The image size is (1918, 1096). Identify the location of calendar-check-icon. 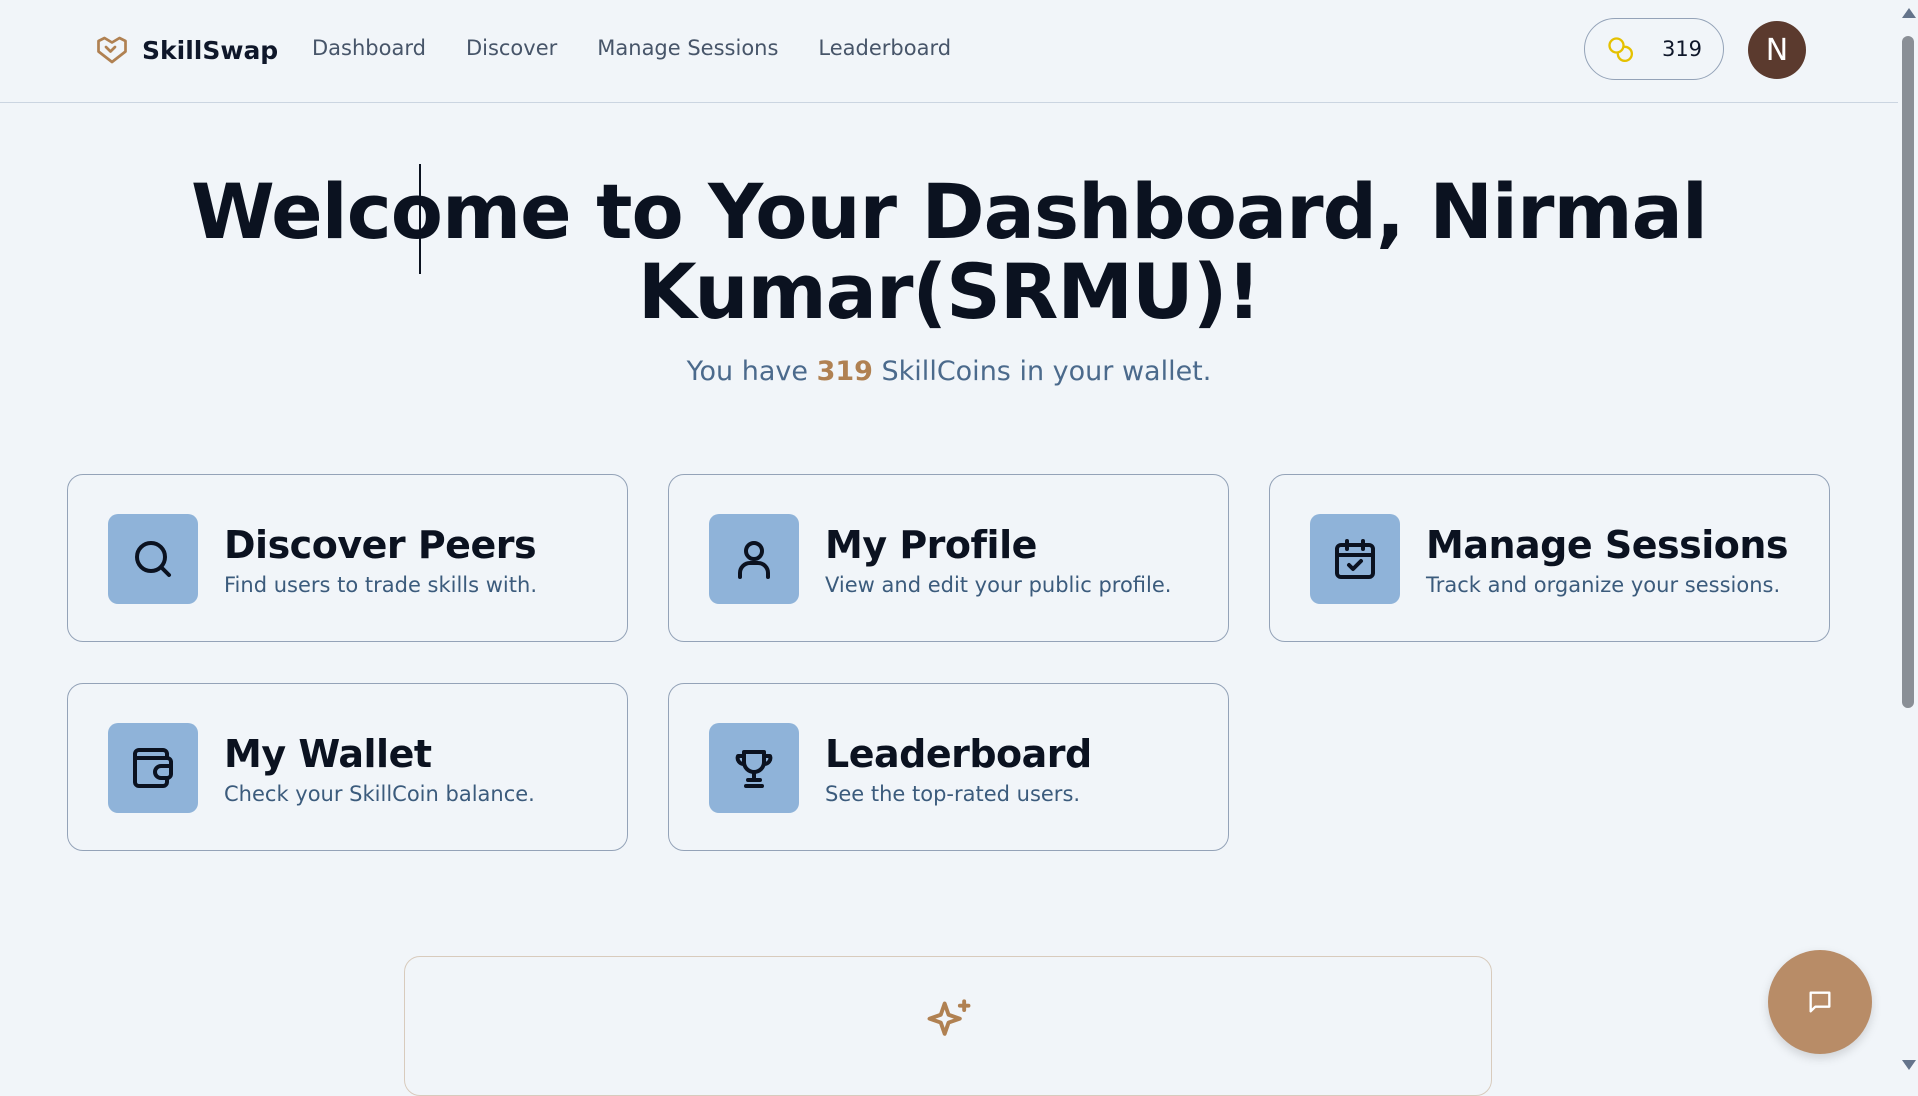
(1355, 559).